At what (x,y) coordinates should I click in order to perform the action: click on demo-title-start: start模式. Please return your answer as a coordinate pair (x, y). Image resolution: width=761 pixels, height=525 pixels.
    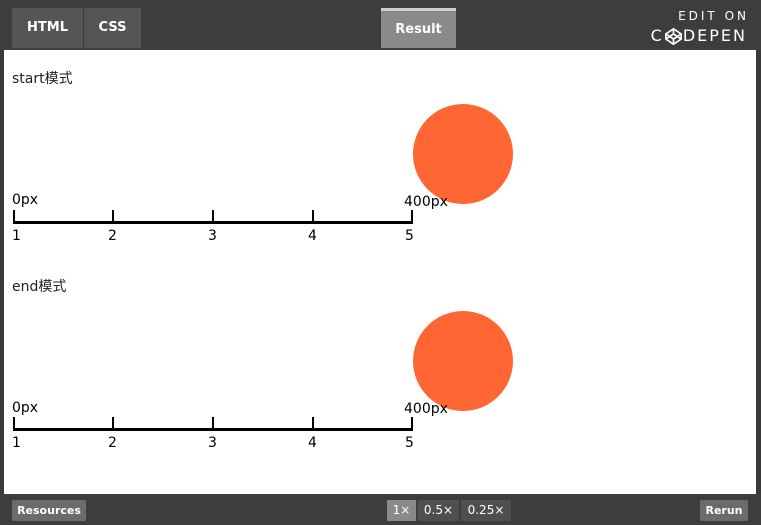
    Looking at the image, I should click on (42, 79).